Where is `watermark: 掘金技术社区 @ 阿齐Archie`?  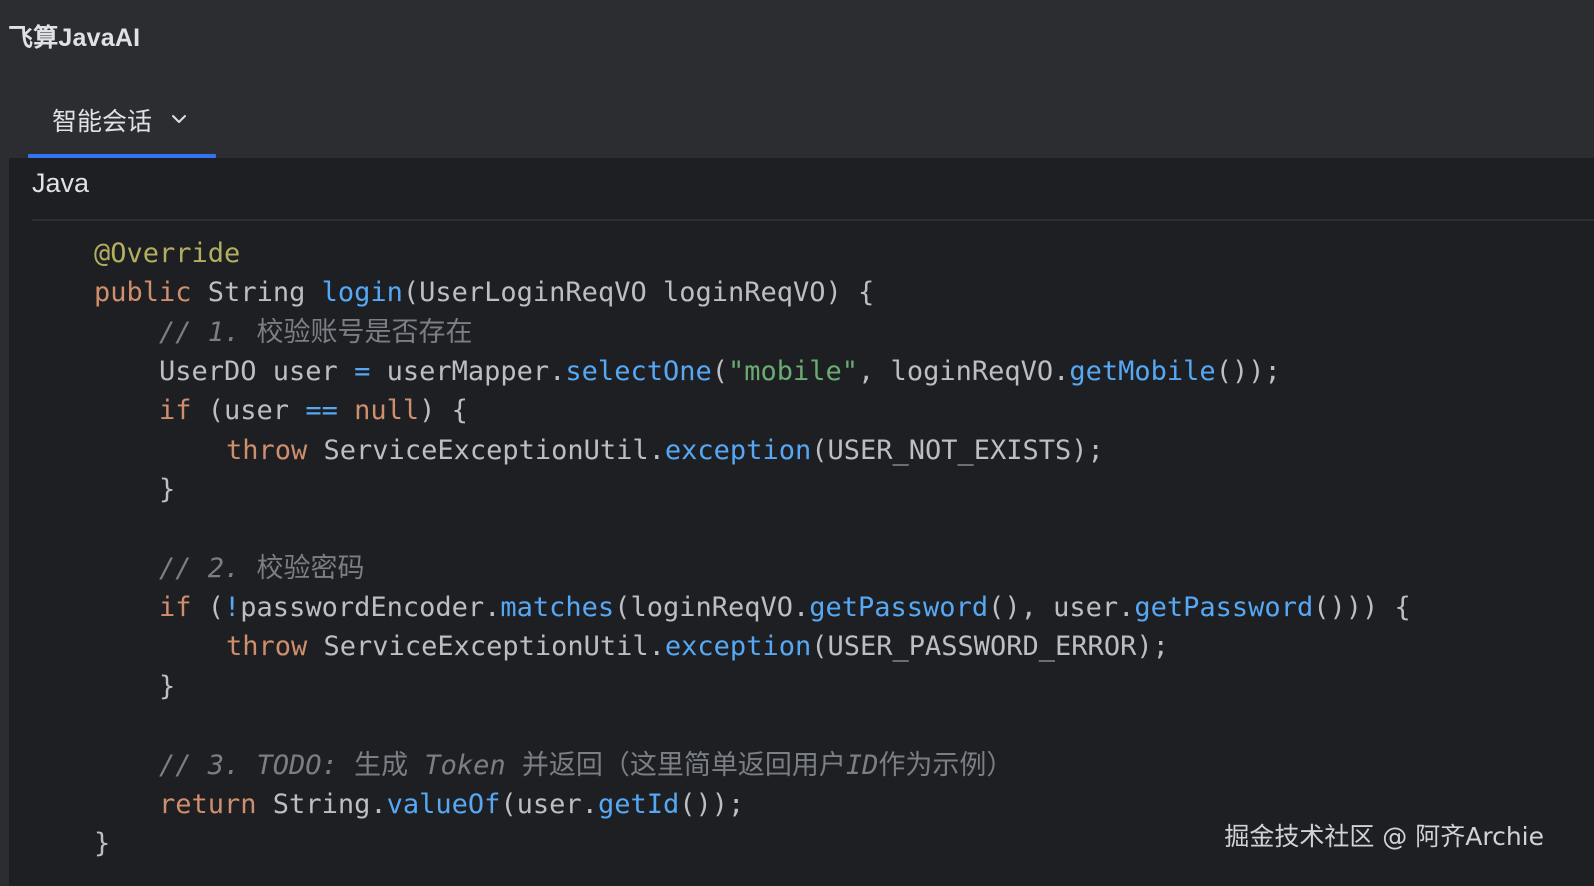 watermark: 掘金技术社区 @ 阿齐Archie is located at coordinates (1384, 836).